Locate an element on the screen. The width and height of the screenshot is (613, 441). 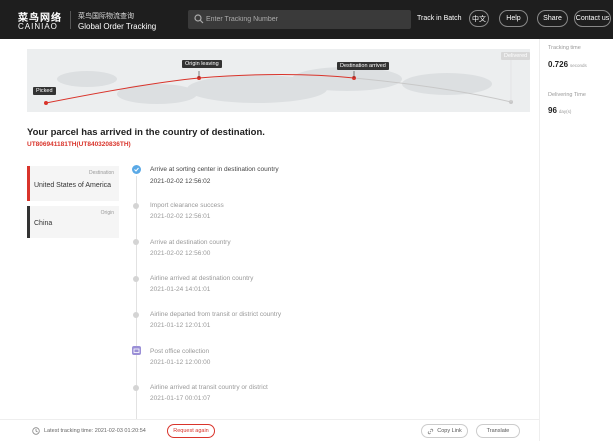
map-label-delivered: Delivered is located at coordinates (515, 56).